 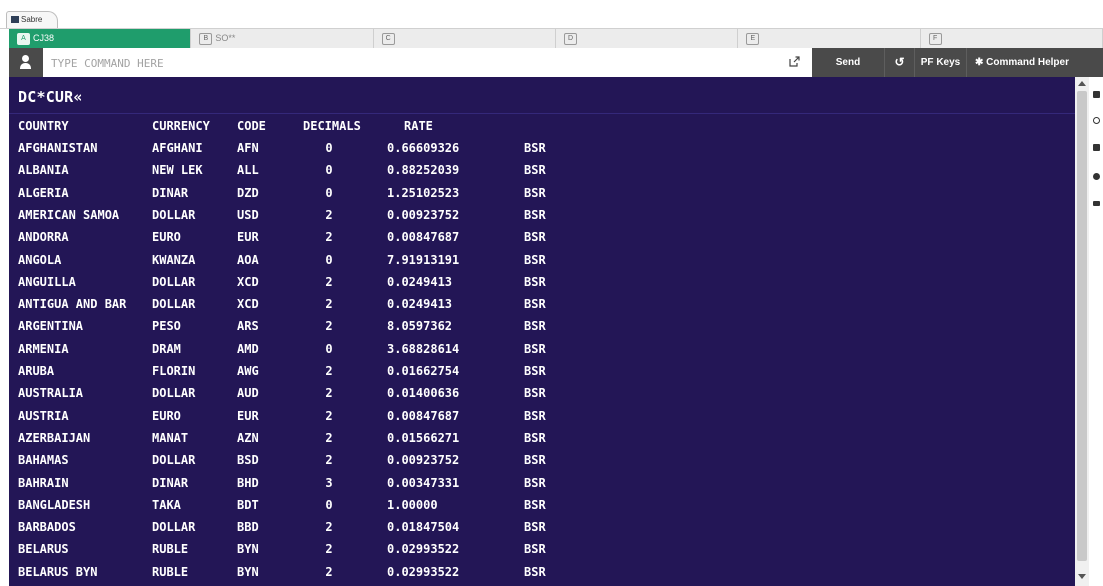 I want to click on currency-cell: MANAT, so click(x=170, y=437).